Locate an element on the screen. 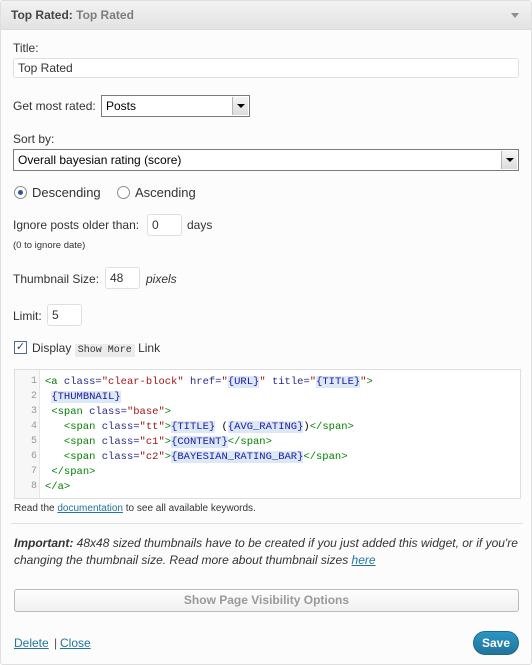 This screenshot has width=532, height=665. sort-by-select: Overall bayesian rating (score) is located at coordinates (266, 160).